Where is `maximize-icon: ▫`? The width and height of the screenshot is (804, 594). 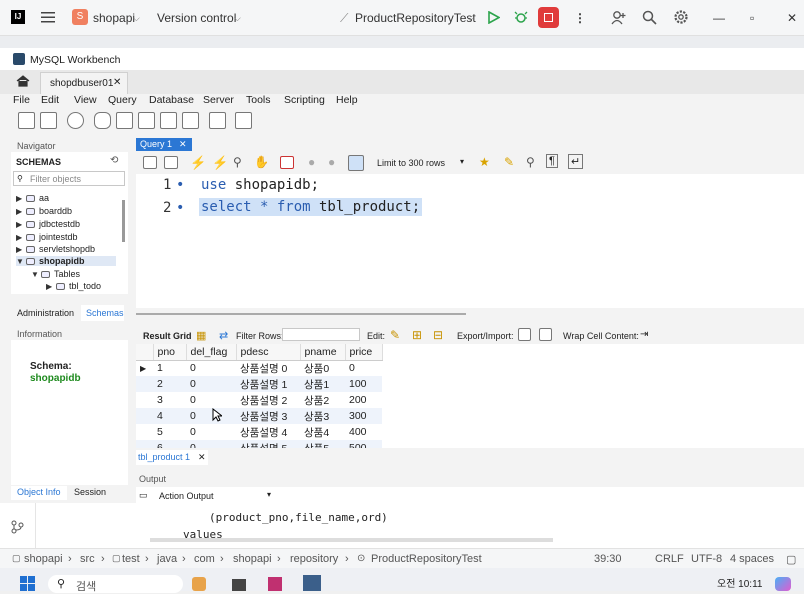 maximize-icon: ▫ is located at coordinates (752, 18).